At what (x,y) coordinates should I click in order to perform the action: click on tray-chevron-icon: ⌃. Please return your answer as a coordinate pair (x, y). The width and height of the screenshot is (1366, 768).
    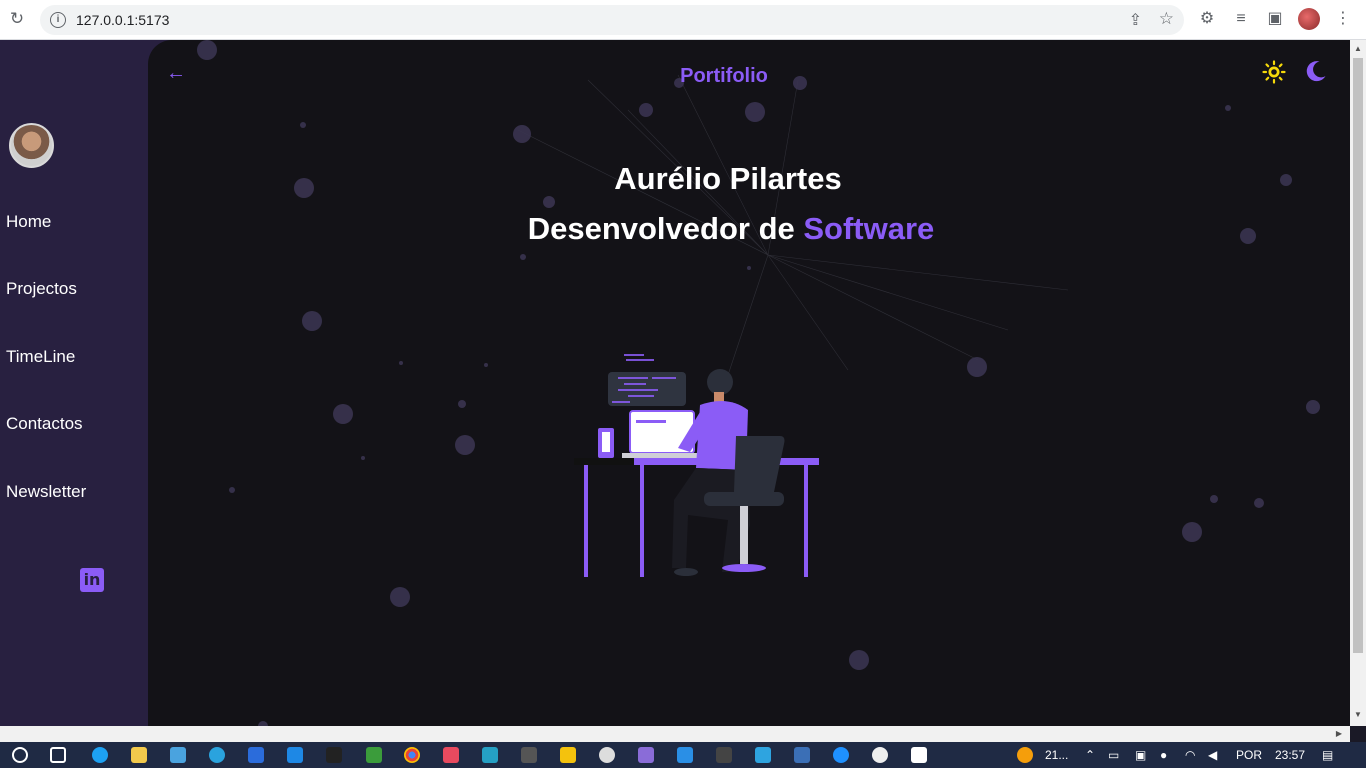
    Looking at the image, I should click on (1090, 755).